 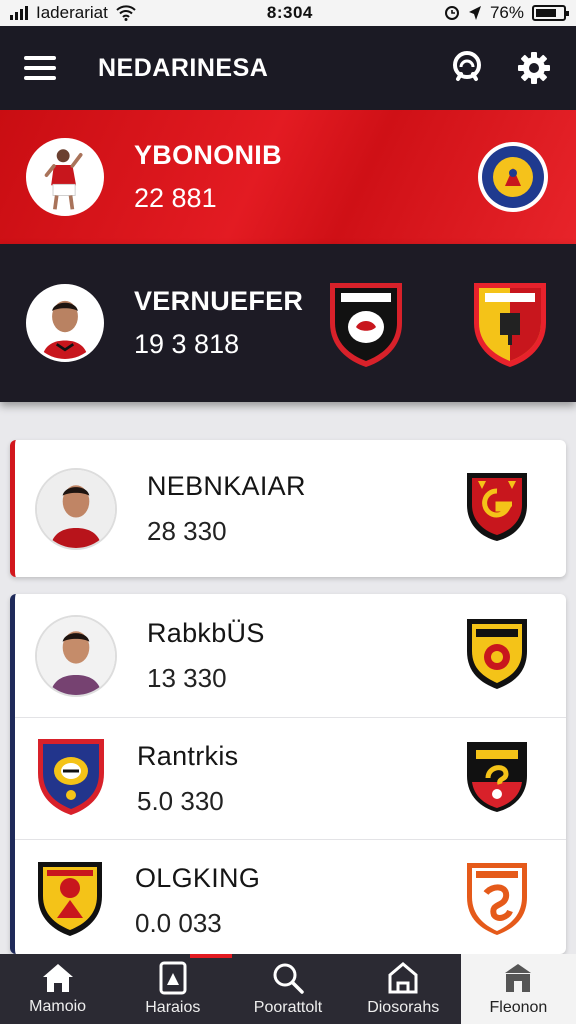 I want to click on player-name: Rantrkis, so click(x=188, y=755).